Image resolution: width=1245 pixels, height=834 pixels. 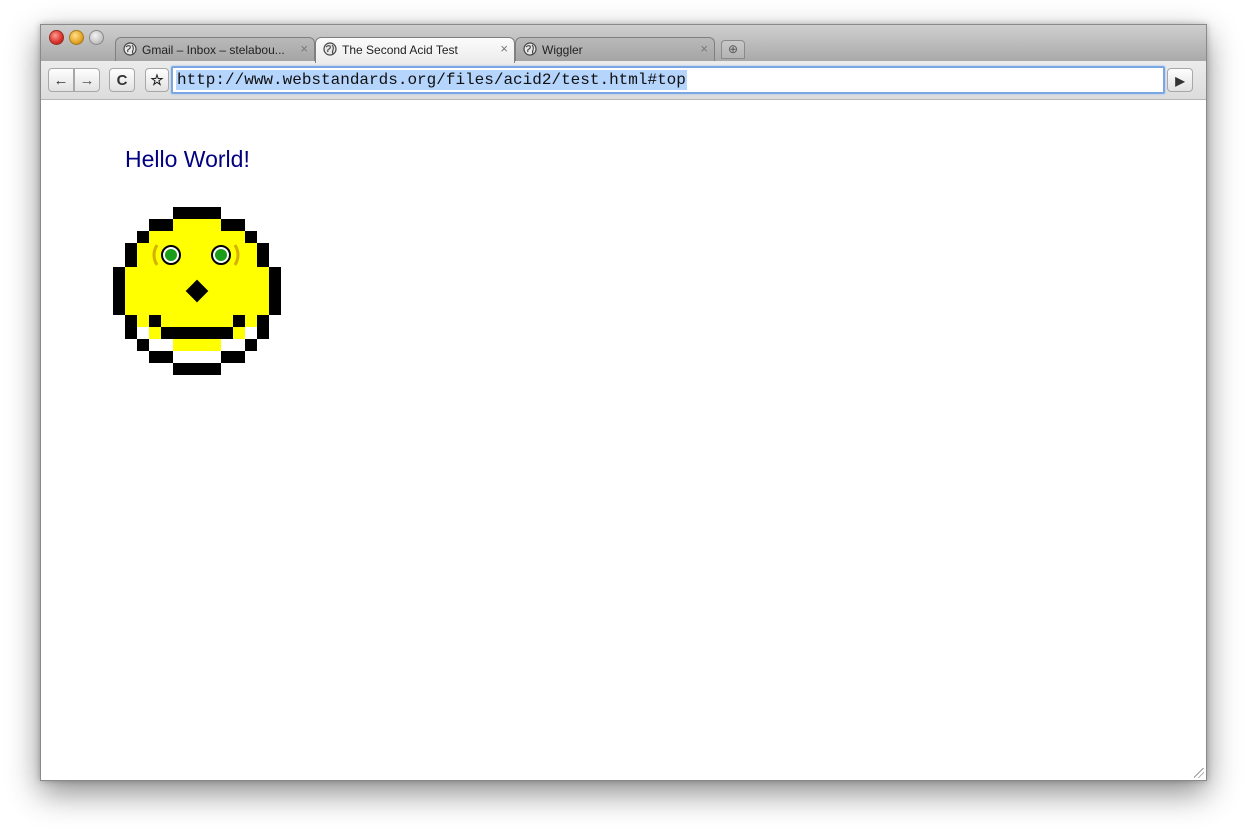 What do you see at coordinates (197, 291) in the screenshot?
I see `acid2-smiley-face` at bounding box center [197, 291].